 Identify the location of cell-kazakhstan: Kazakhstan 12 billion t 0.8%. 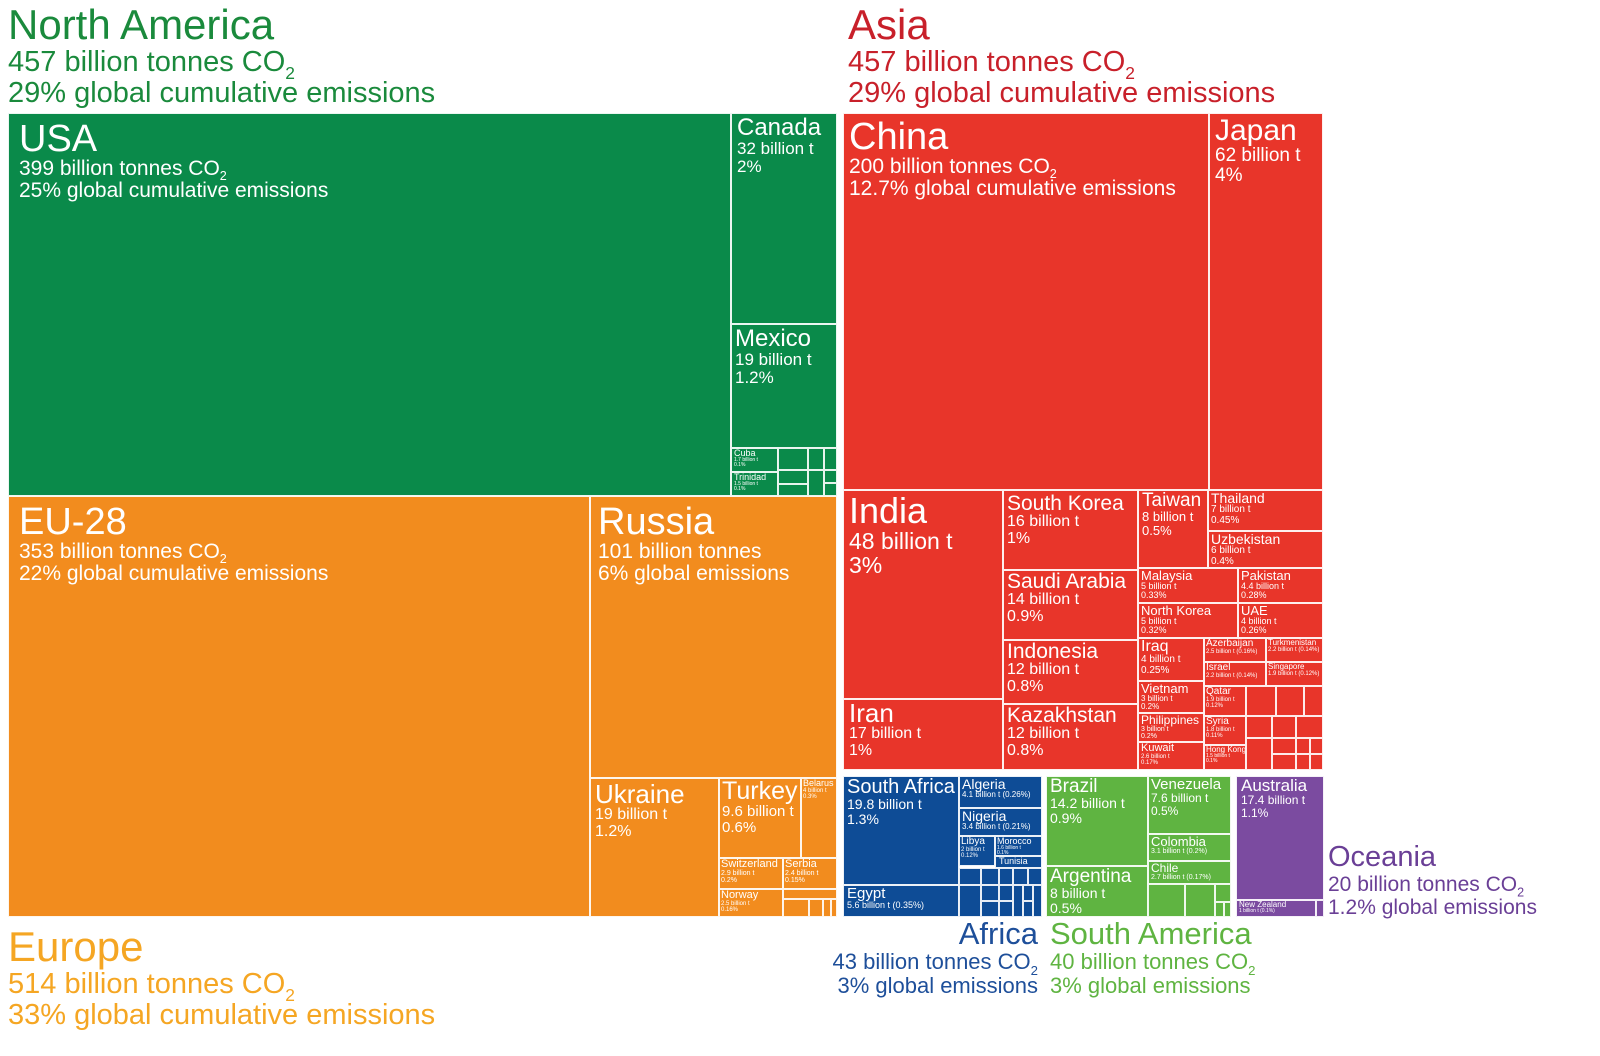
(1070, 737).